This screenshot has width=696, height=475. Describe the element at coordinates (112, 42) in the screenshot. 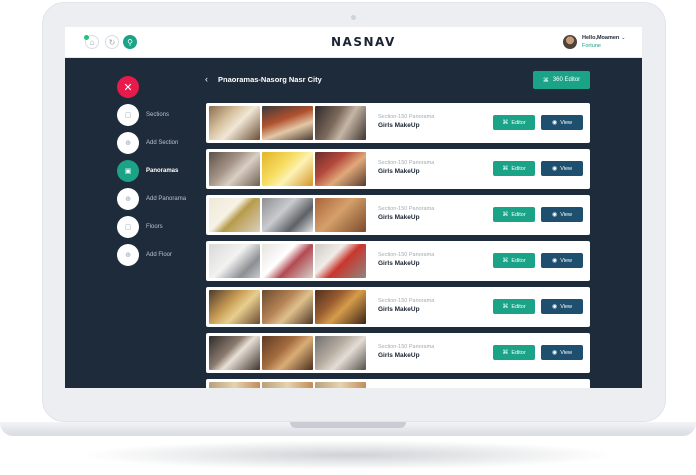

I see `refresh-icon: ↻` at that location.